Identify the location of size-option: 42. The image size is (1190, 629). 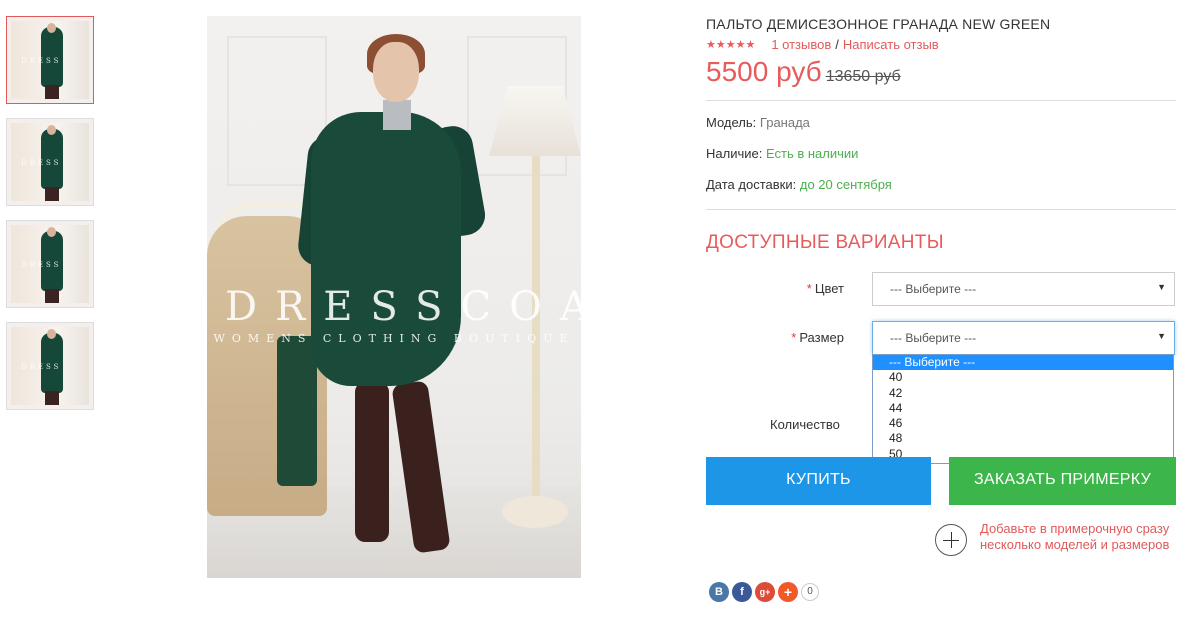
(1023, 393).